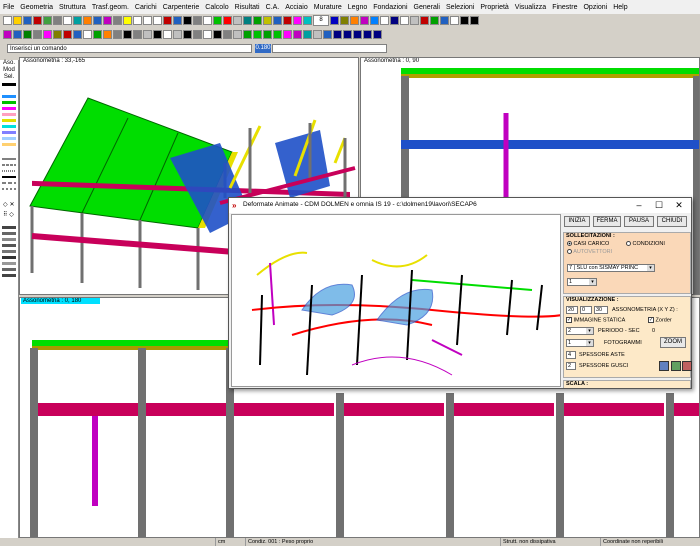  What do you see at coordinates (237, 20) in the screenshot?
I see `tb1-tool-24-icon` at bounding box center [237, 20].